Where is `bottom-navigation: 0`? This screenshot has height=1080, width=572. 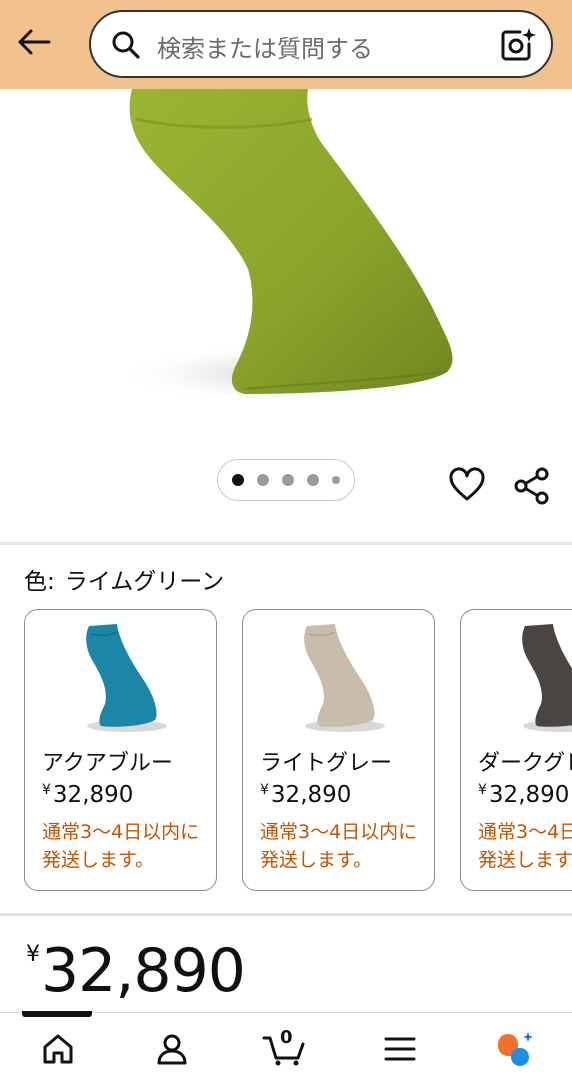 bottom-navigation: 0 is located at coordinates (286, 1045).